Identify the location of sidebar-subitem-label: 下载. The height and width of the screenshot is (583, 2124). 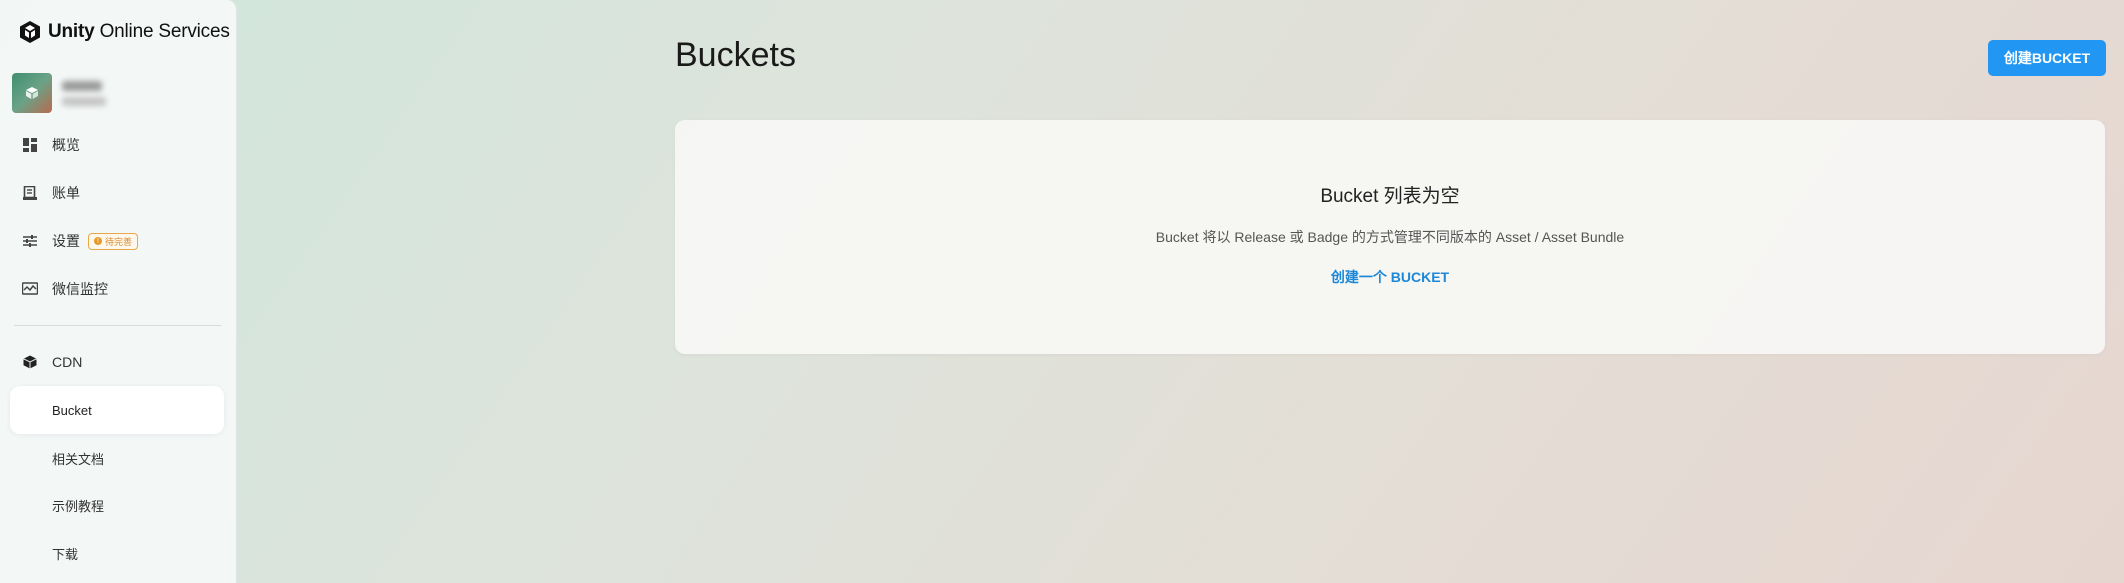
(65, 554).